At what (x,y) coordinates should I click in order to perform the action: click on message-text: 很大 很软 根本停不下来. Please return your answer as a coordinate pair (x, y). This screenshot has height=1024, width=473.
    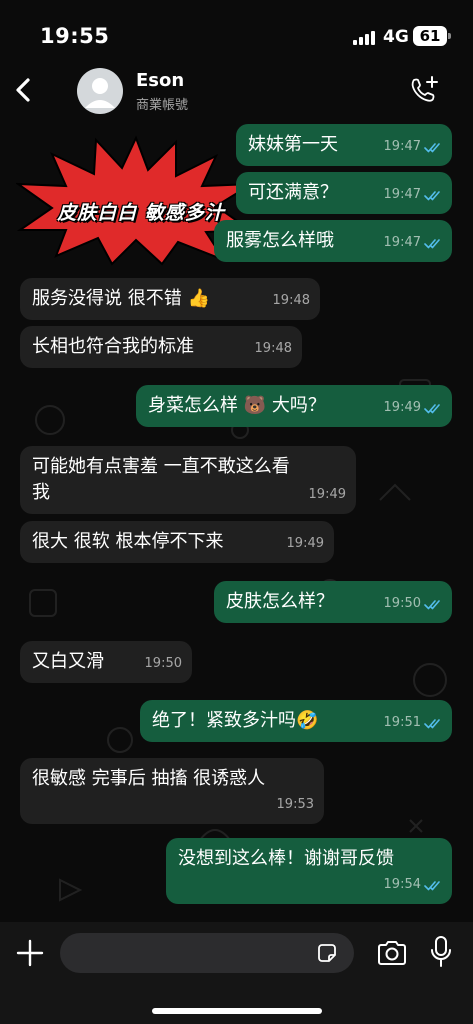
    Looking at the image, I should click on (128, 541).